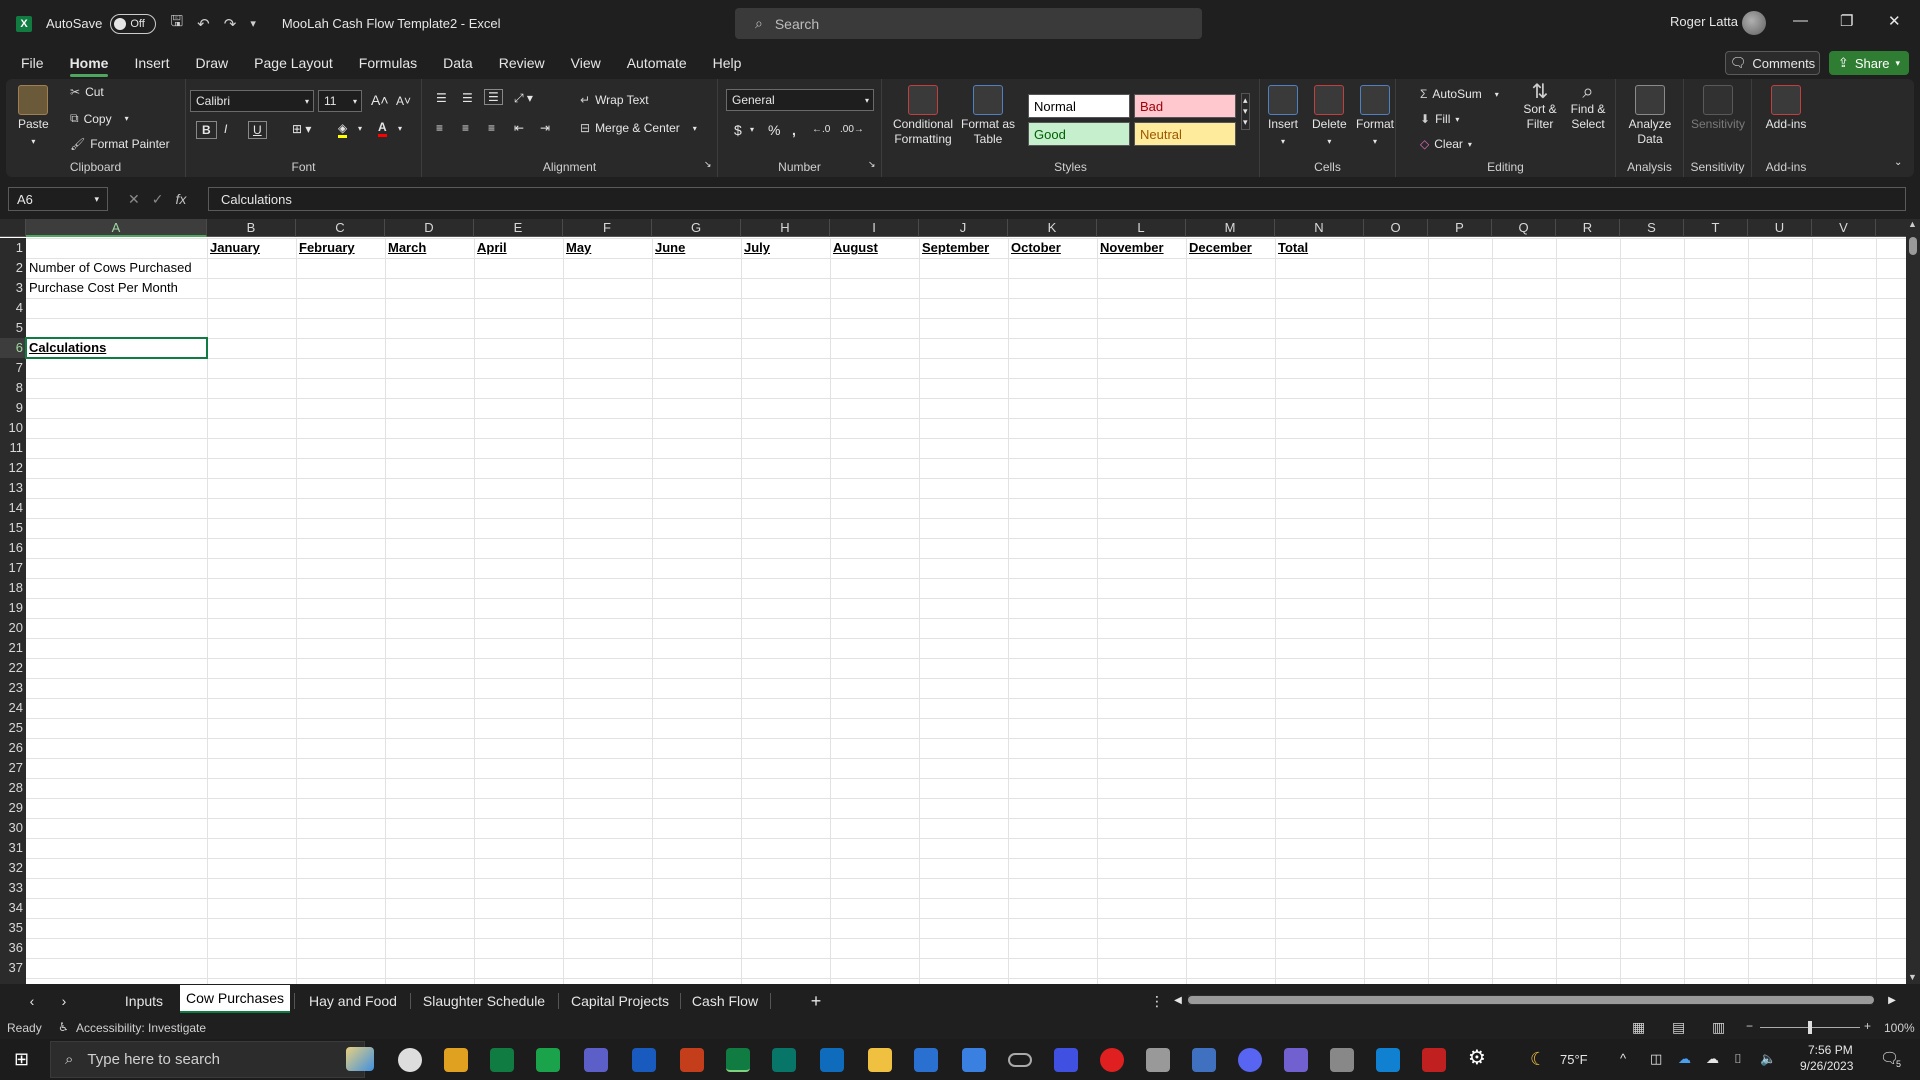 This screenshot has width=1920, height=1080. I want to click on tab-formulas: Formulas, so click(388, 63).